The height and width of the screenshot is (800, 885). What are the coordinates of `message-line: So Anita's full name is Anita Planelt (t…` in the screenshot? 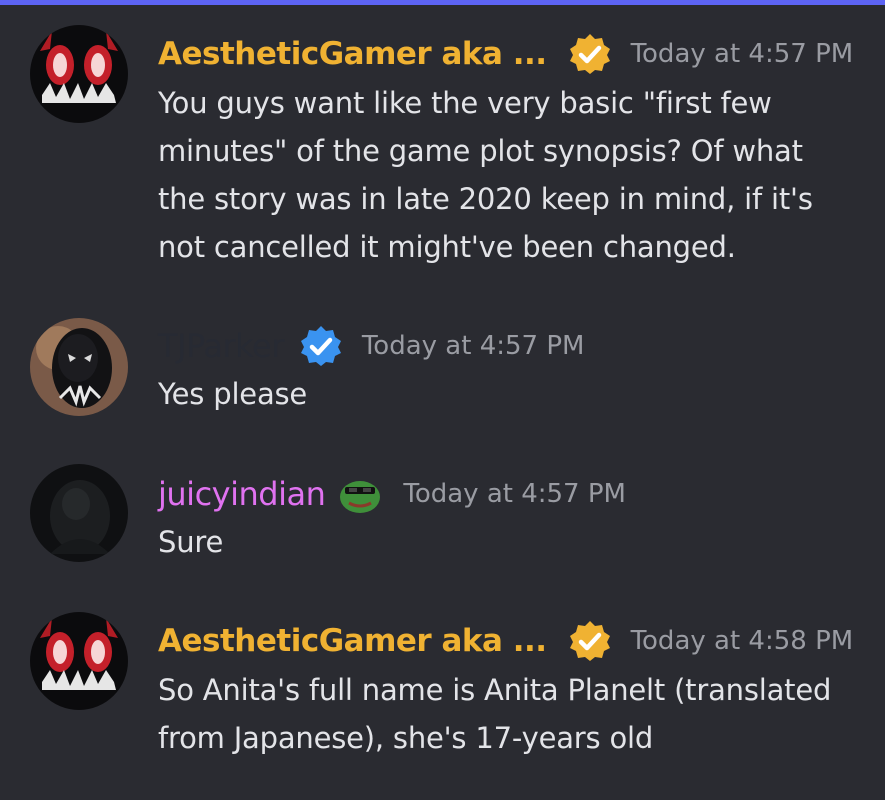 It's located at (495, 690).